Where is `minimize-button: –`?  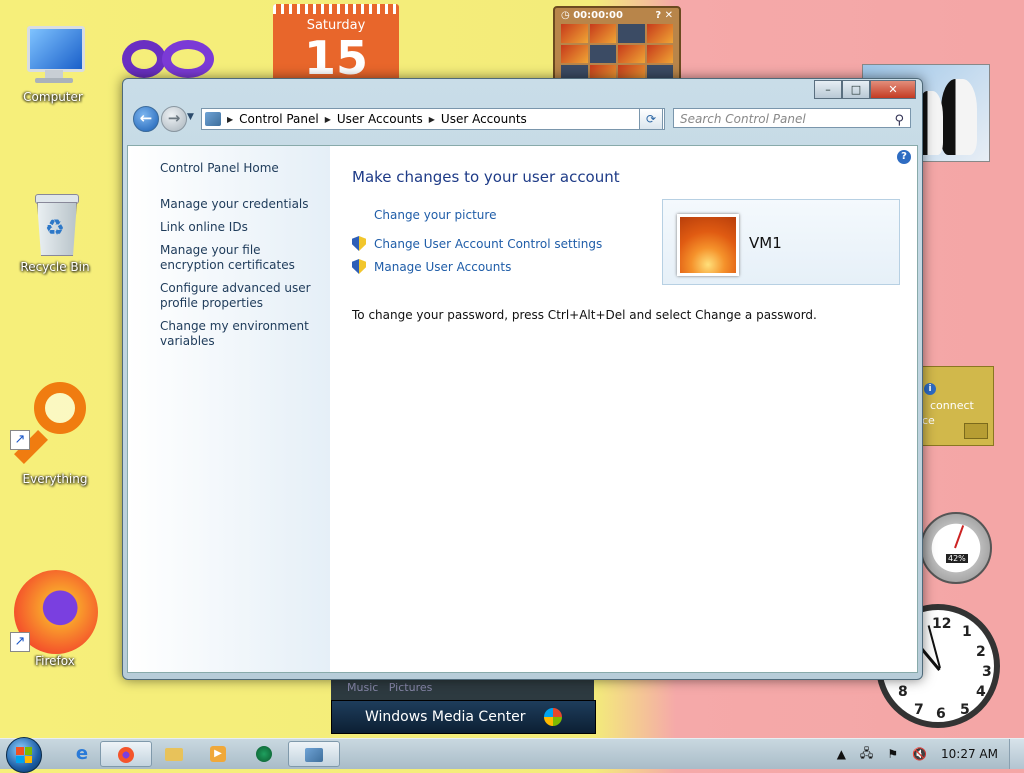
minimize-button: – is located at coordinates (828, 89).